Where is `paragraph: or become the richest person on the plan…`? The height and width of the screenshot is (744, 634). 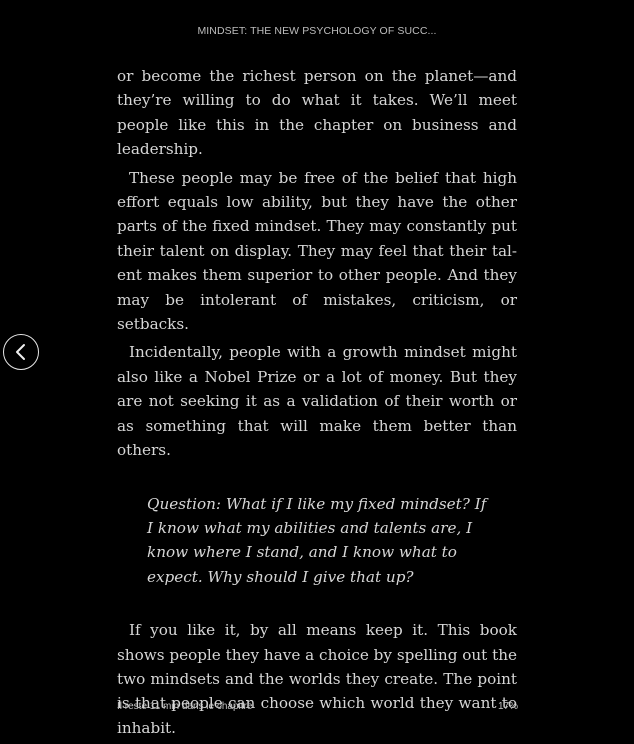 paragraph: or become the richest person on the plan… is located at coordinates (317, 113).